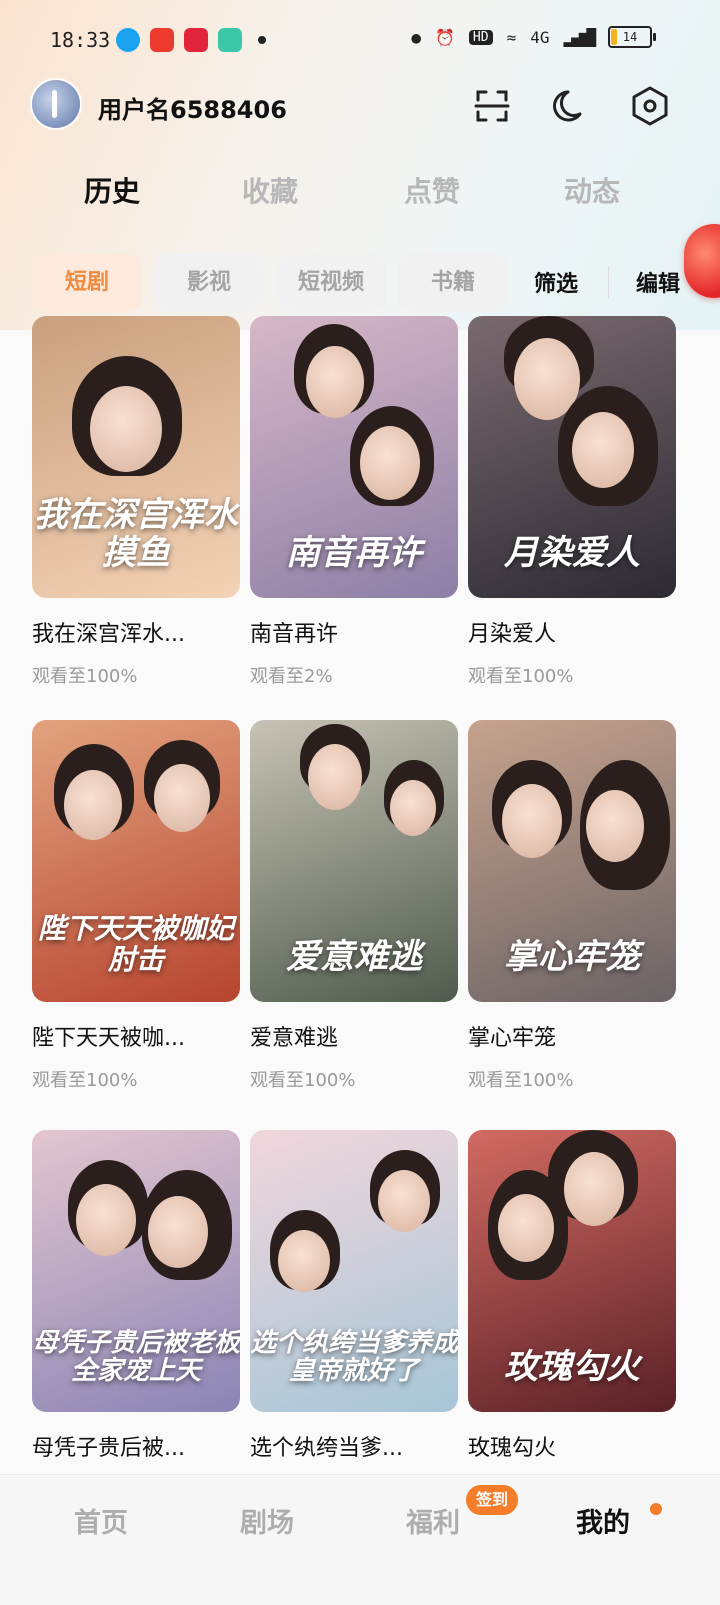  What do you see at coordinates (196, 40) in the screenshot?
I see `shop-app-icon` at bounding box center [196, 40].